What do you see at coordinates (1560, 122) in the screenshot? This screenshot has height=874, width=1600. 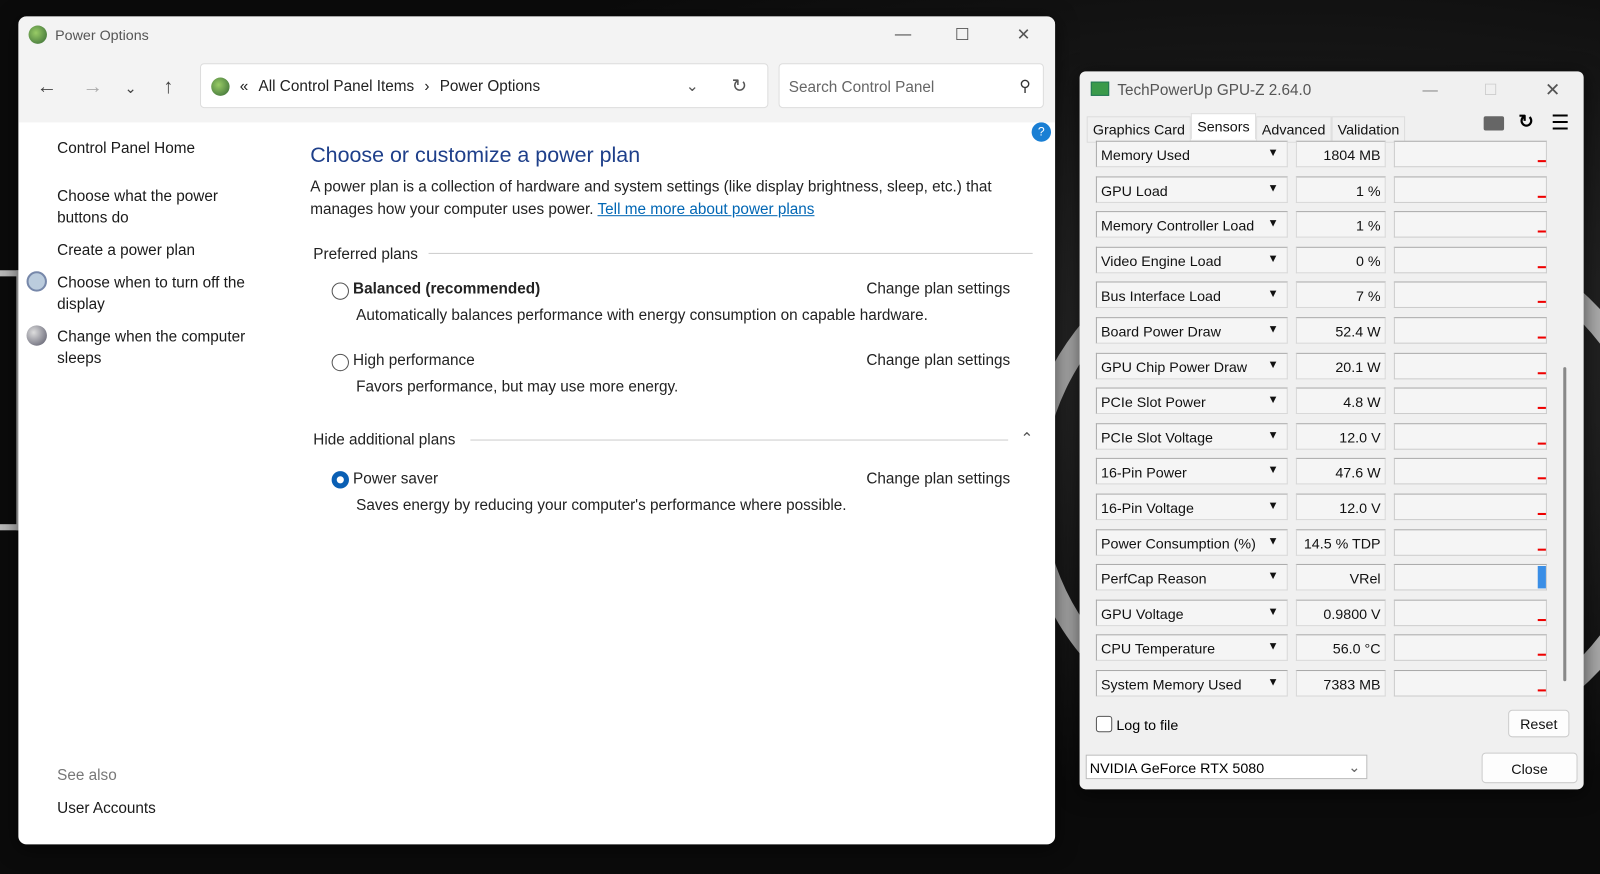 I see `menu-icon: ☰` at bounding box center [1560, 122].